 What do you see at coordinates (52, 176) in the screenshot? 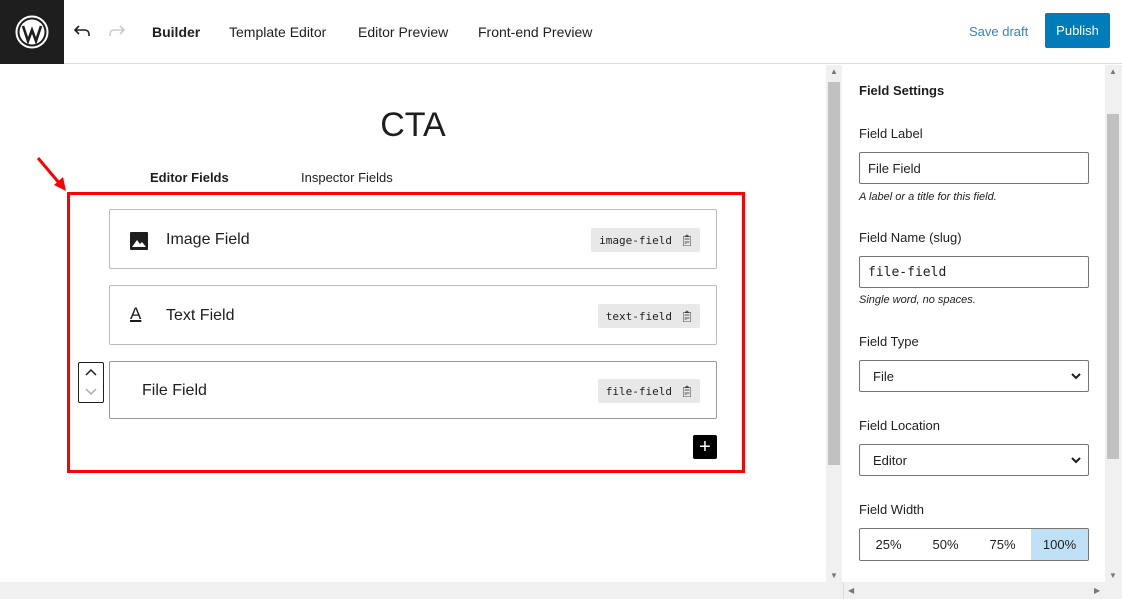
I see `annotation-arrow-icon` at bounding box center [52, 176].